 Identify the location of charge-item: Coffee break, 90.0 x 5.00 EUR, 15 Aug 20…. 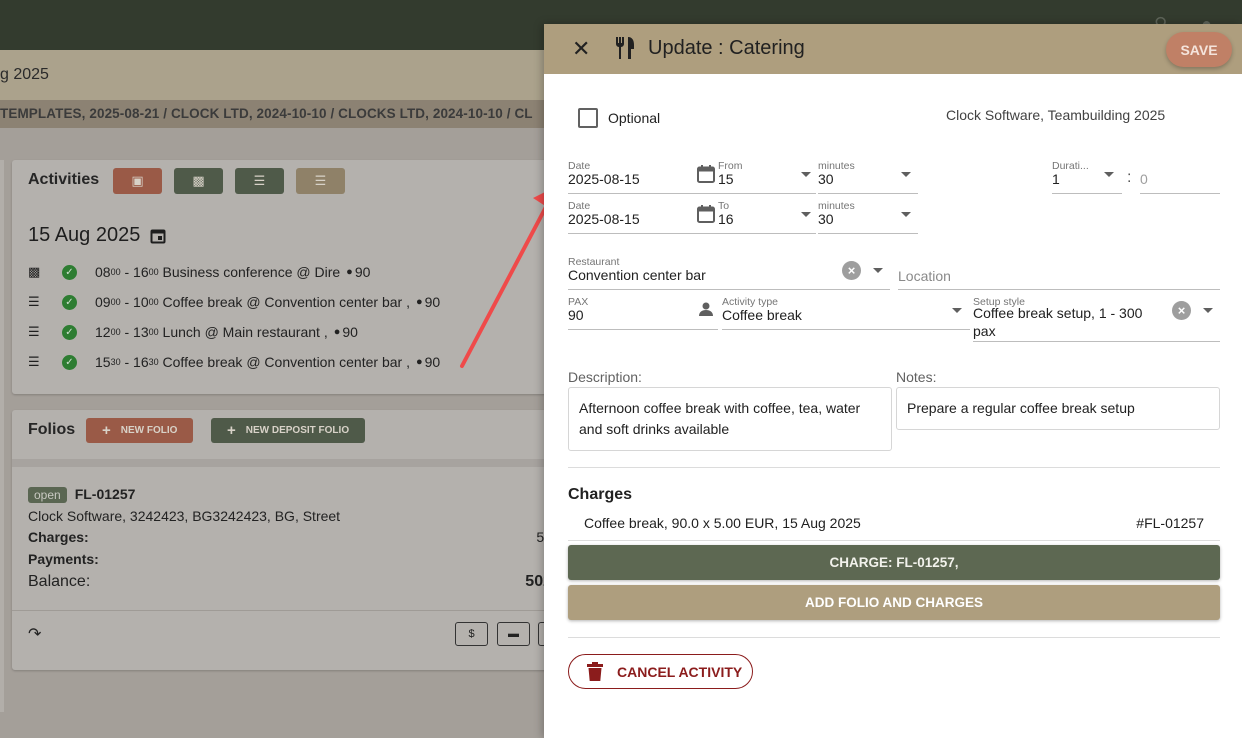
(722, 523).